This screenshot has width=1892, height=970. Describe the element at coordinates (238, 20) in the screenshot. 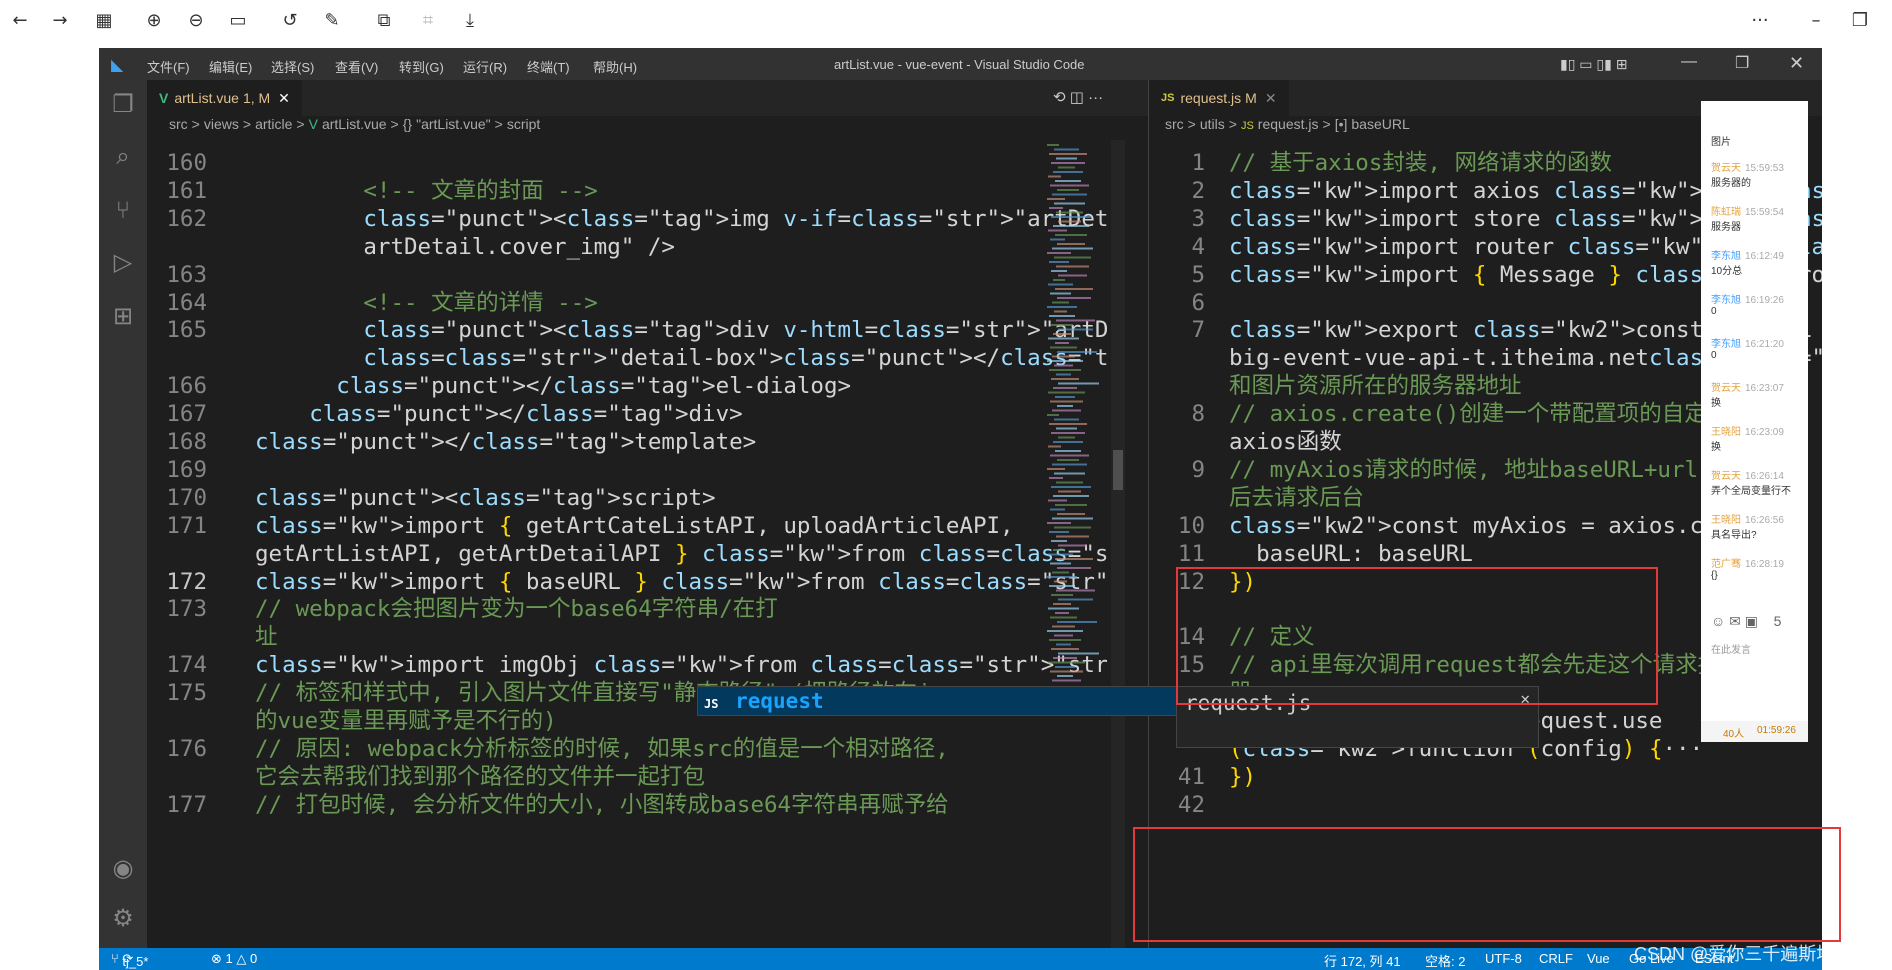

I see `fit-icon: ▭` at that location.